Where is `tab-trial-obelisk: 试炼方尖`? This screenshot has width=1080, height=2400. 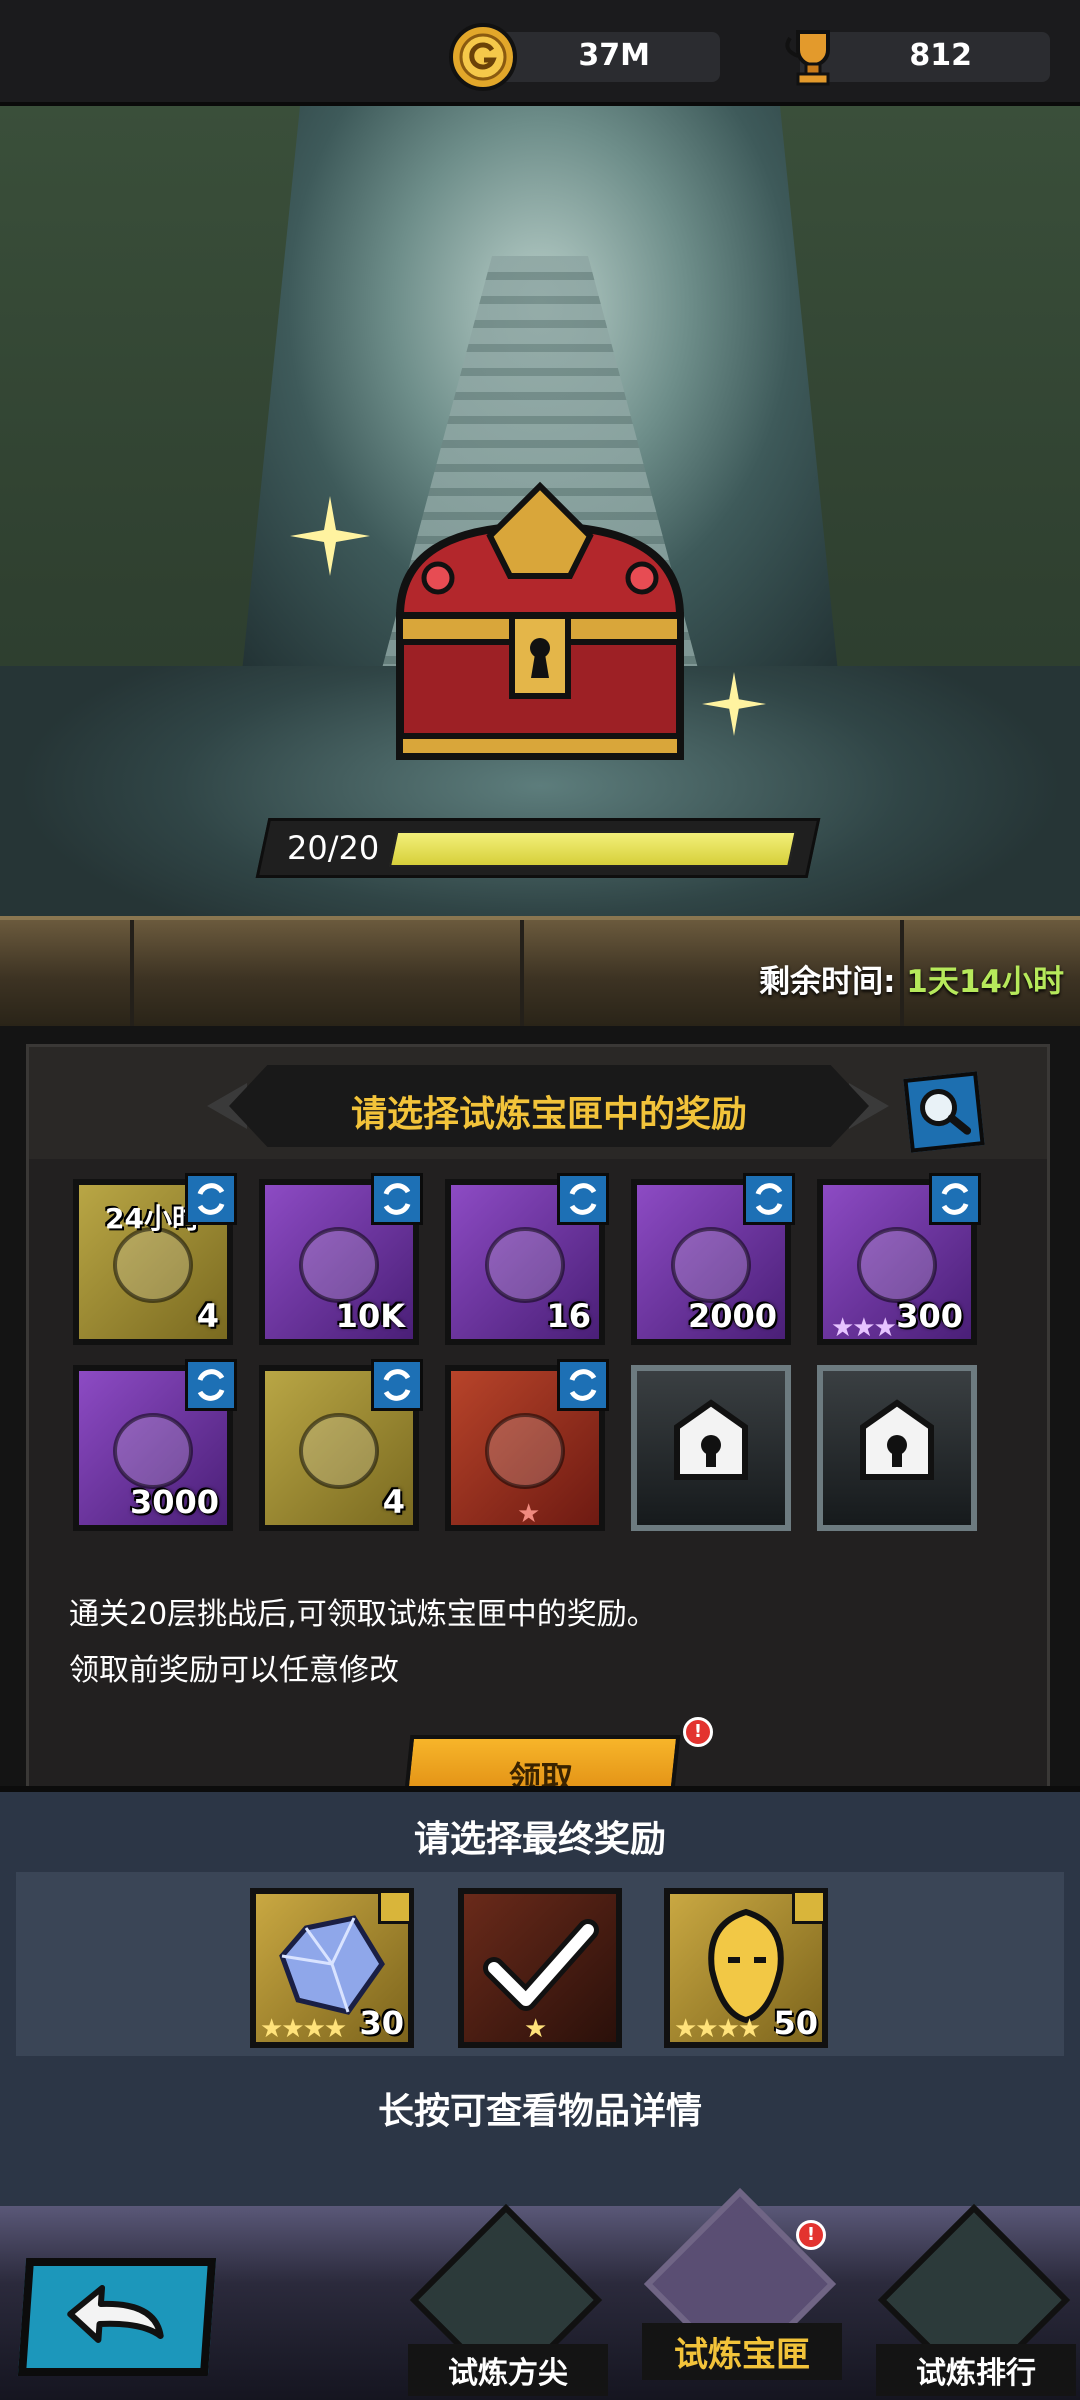 tab-trial-obelisk: 试炼方尖 is located at coordinates (508, 2301).